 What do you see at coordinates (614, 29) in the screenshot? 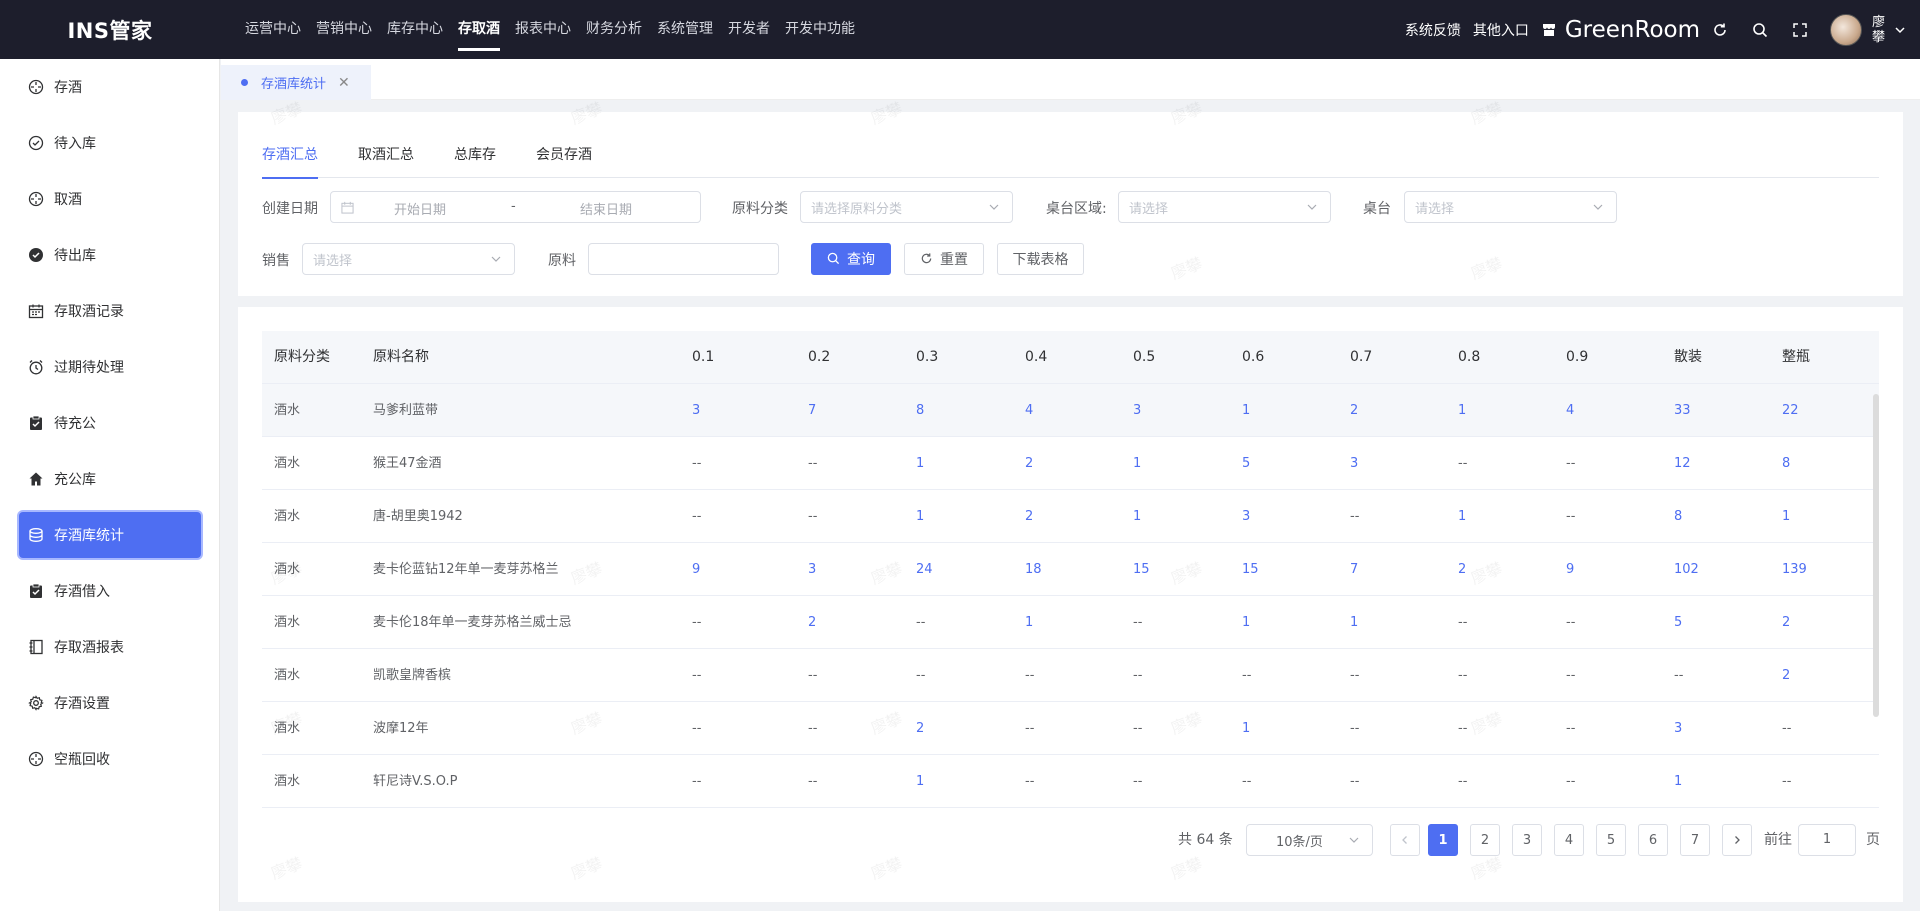
I see `nav-finance-analysis: 财务分析` at bounding box center [614, 29].